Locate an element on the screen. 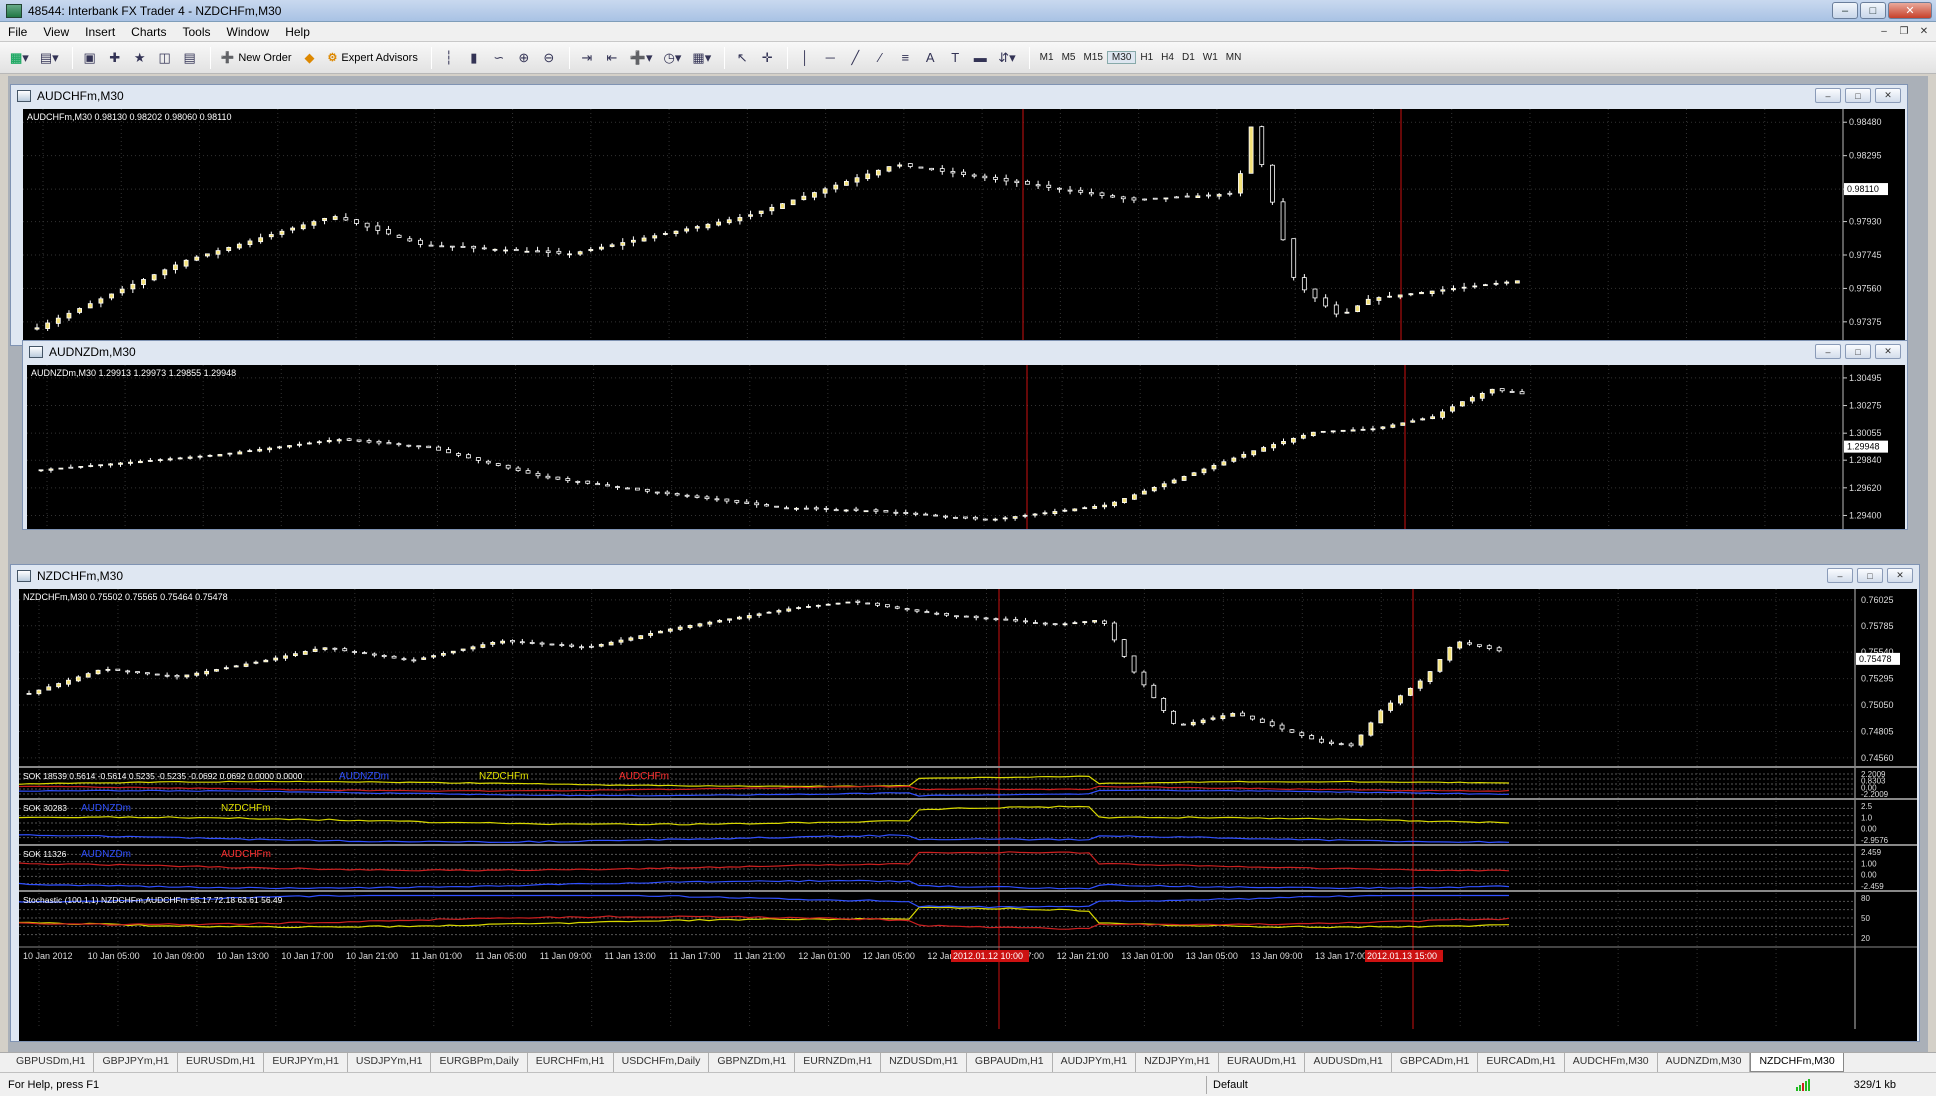  menu-help: Help is located at coordinates (297, 32).